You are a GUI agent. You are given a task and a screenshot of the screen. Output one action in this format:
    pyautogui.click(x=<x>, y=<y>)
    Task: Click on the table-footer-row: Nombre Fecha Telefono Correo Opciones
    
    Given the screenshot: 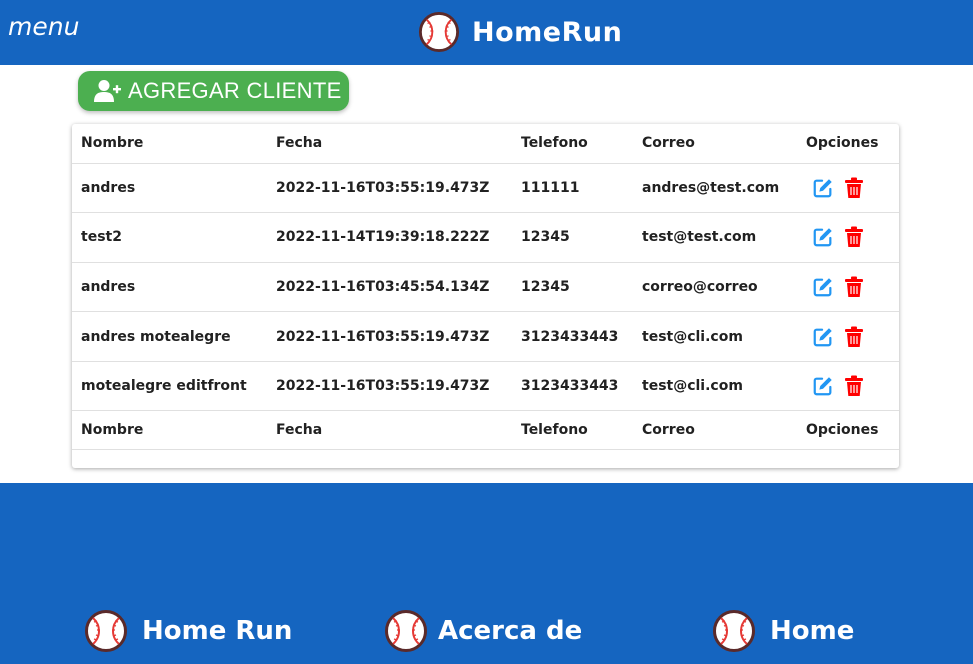 What is the action you would take?
    pyautogui.click(x=485, y=430)
    